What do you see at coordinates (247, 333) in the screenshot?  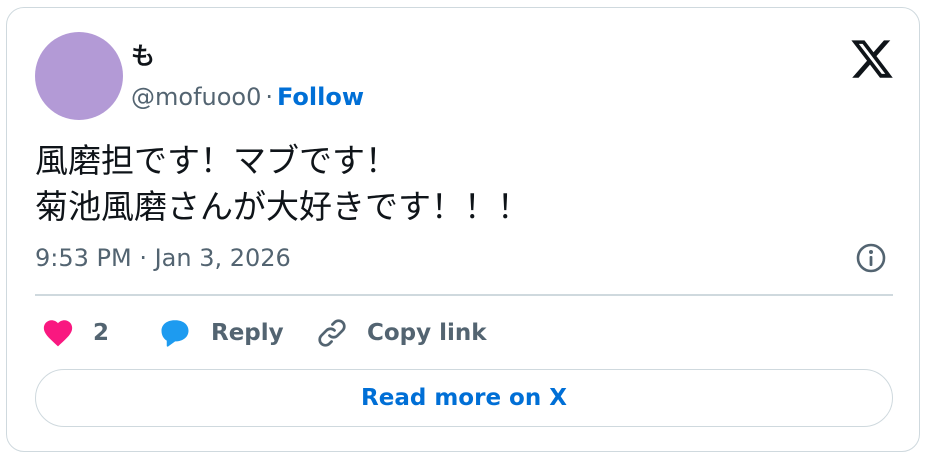 I see `reply-label: Reply` at bounding box center [247, 333].